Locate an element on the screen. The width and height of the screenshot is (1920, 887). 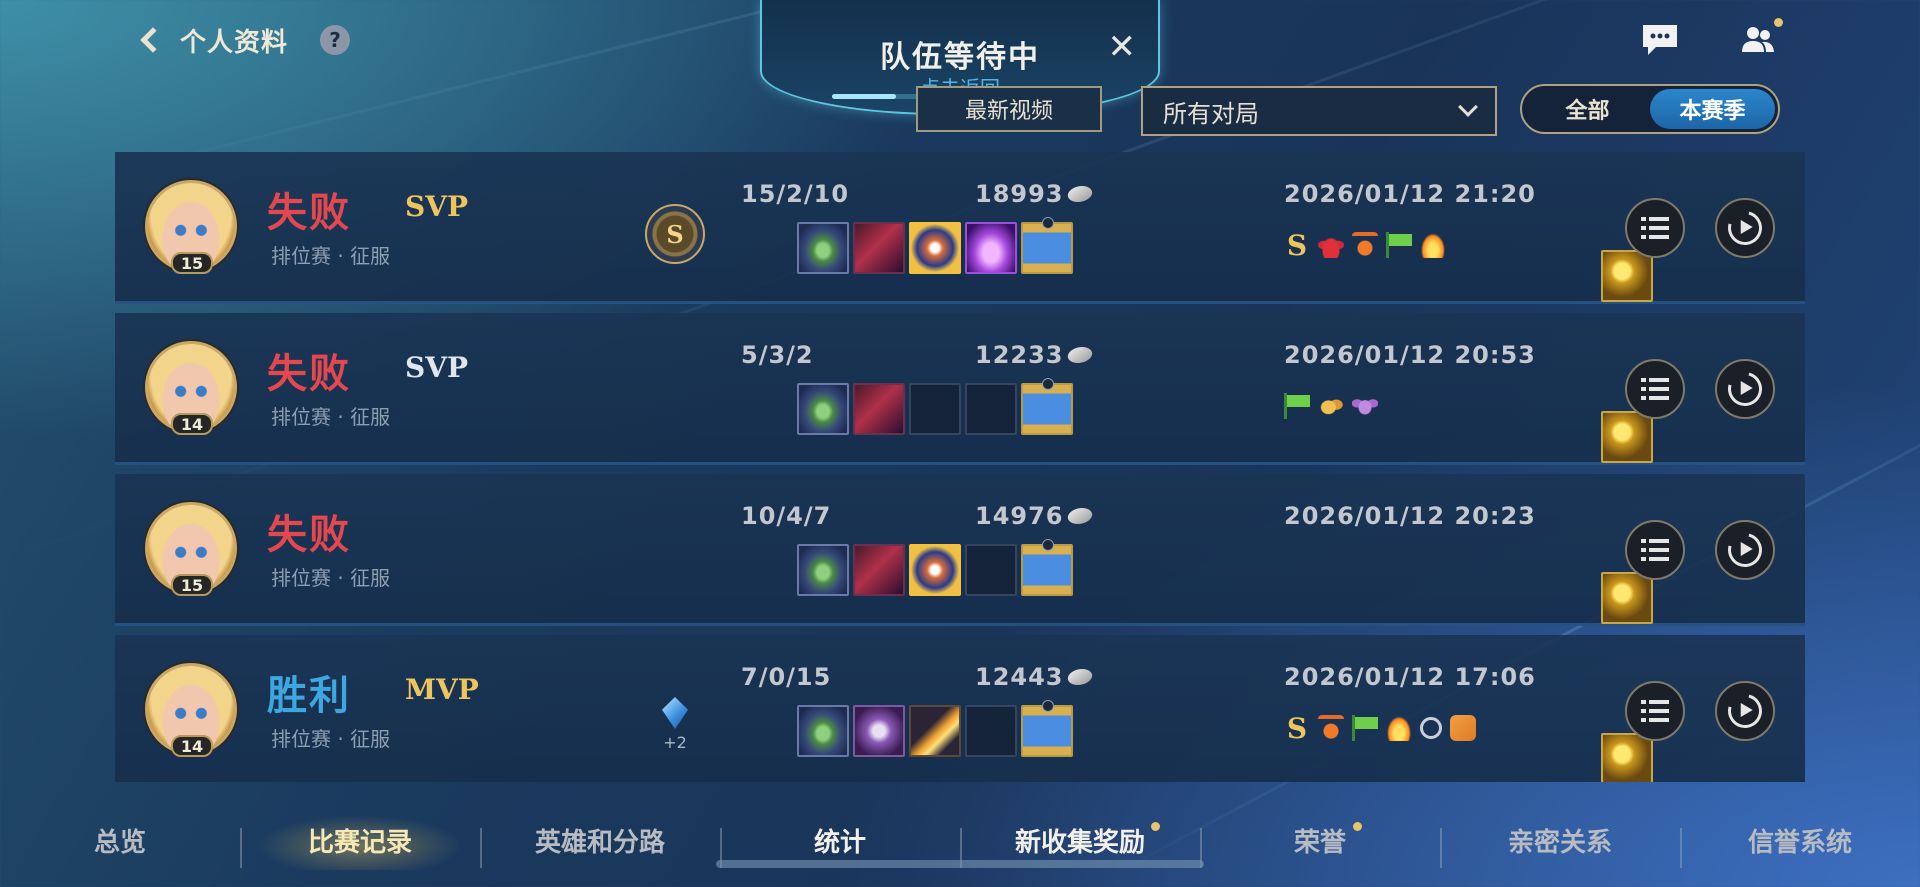
close-icon: ✕ is located at coordinates (1122, 47).